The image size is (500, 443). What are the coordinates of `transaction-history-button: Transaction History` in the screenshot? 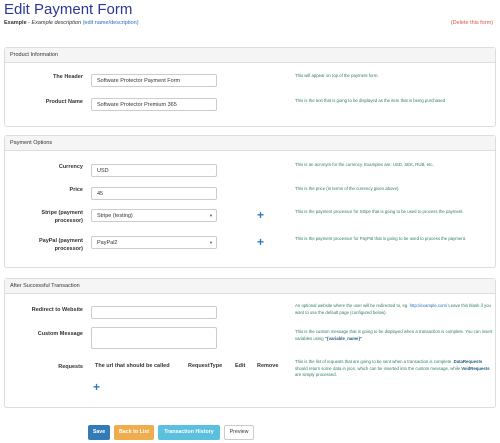 It's located at (189, 432).